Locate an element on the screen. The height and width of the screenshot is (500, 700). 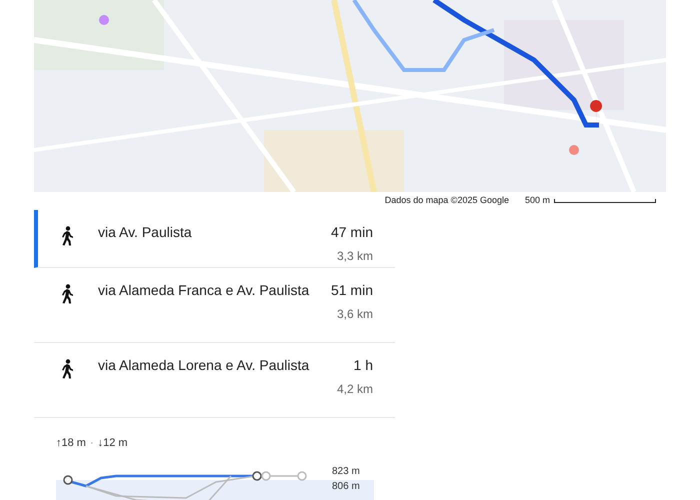
route-name: via Alameda Lorena e Av. Paulista is located at coordinates (204, 365).